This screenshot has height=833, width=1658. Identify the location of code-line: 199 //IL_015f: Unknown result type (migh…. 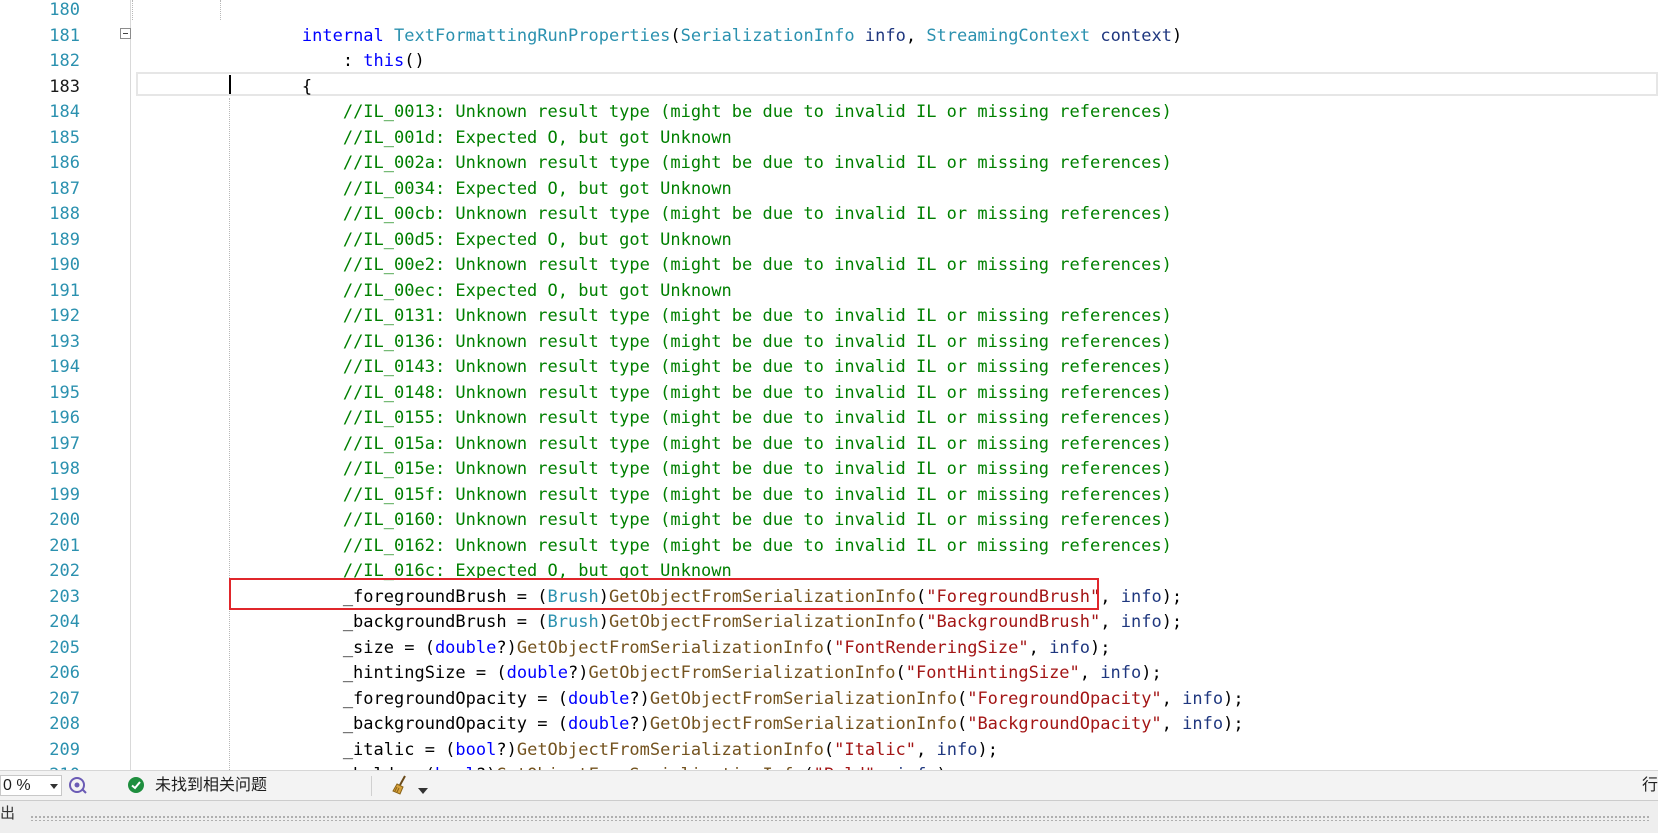
(829, 496).